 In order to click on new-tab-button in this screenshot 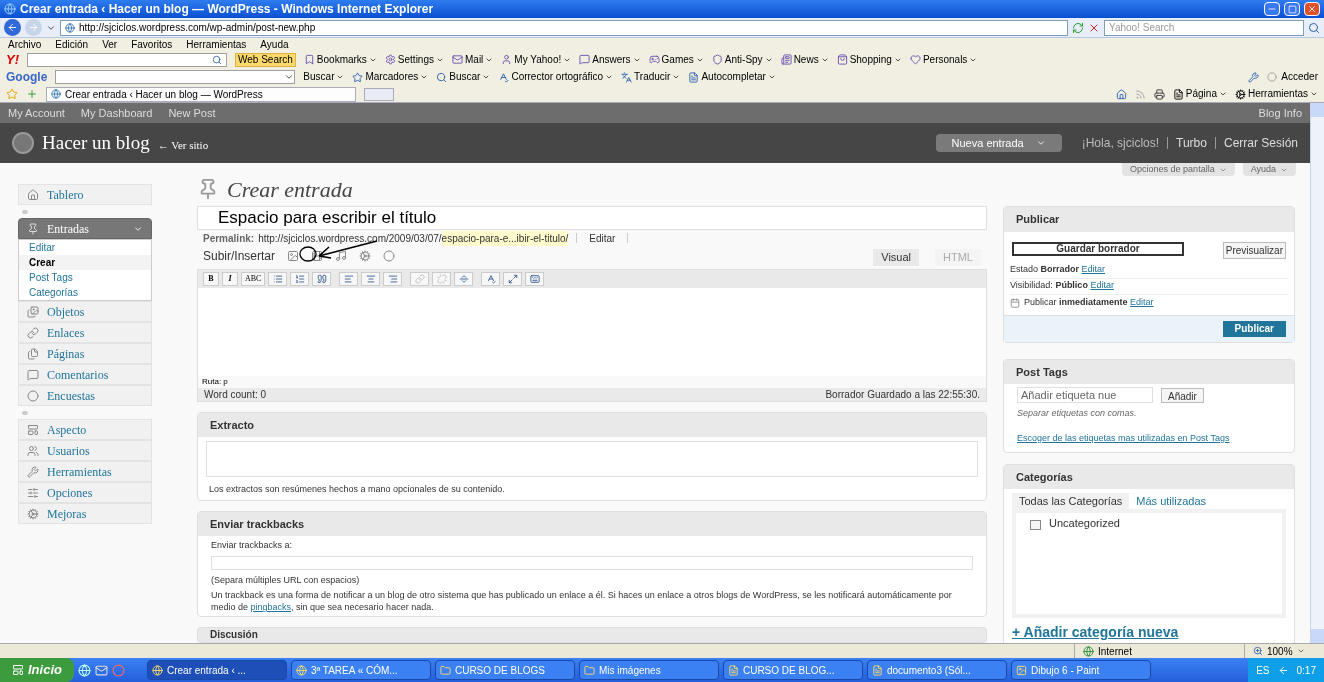, I will do `click(379, 94)`.